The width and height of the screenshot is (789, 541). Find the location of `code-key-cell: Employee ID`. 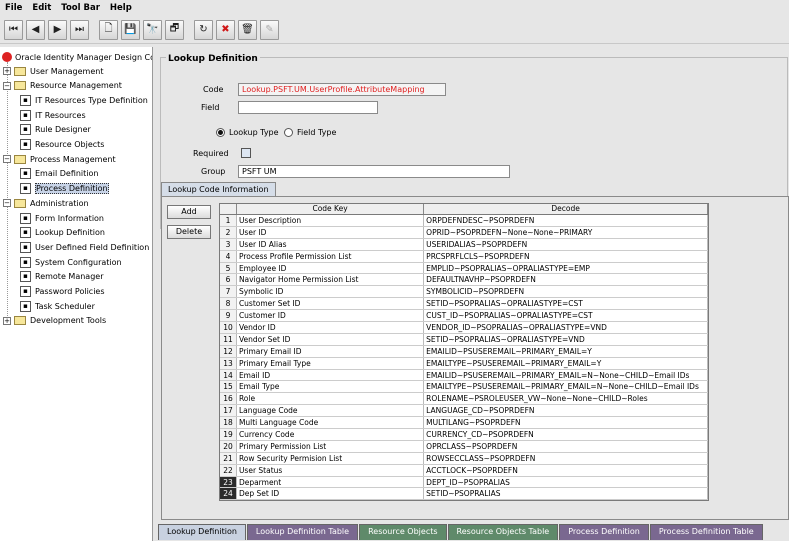

code-key-cell: Employee ID is located at coordinates (331, 268).